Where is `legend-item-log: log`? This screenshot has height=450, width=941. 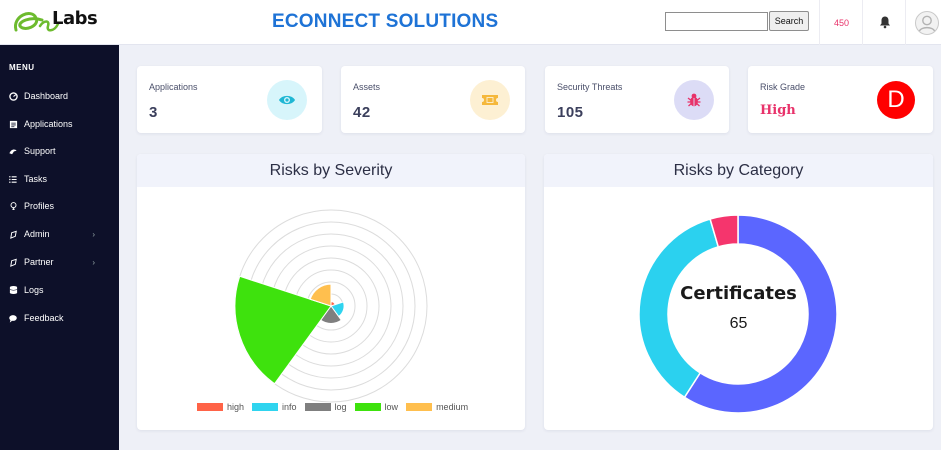
legend-item-log: log is located at coordinates (325, 407).